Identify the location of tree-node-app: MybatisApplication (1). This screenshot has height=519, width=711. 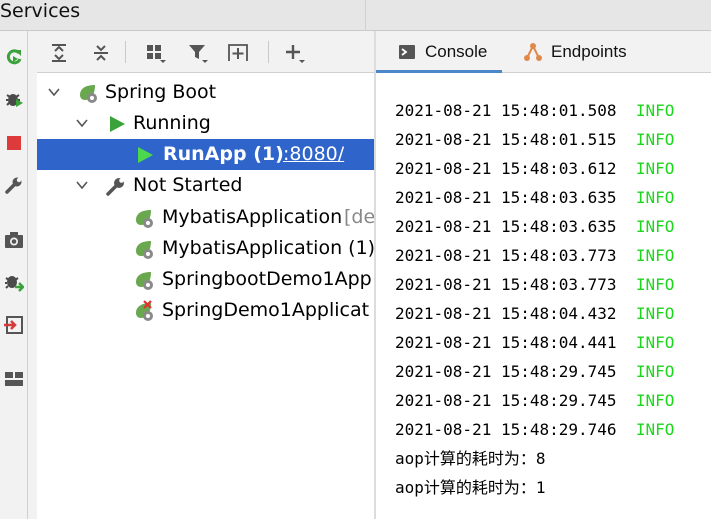
(205, 248).